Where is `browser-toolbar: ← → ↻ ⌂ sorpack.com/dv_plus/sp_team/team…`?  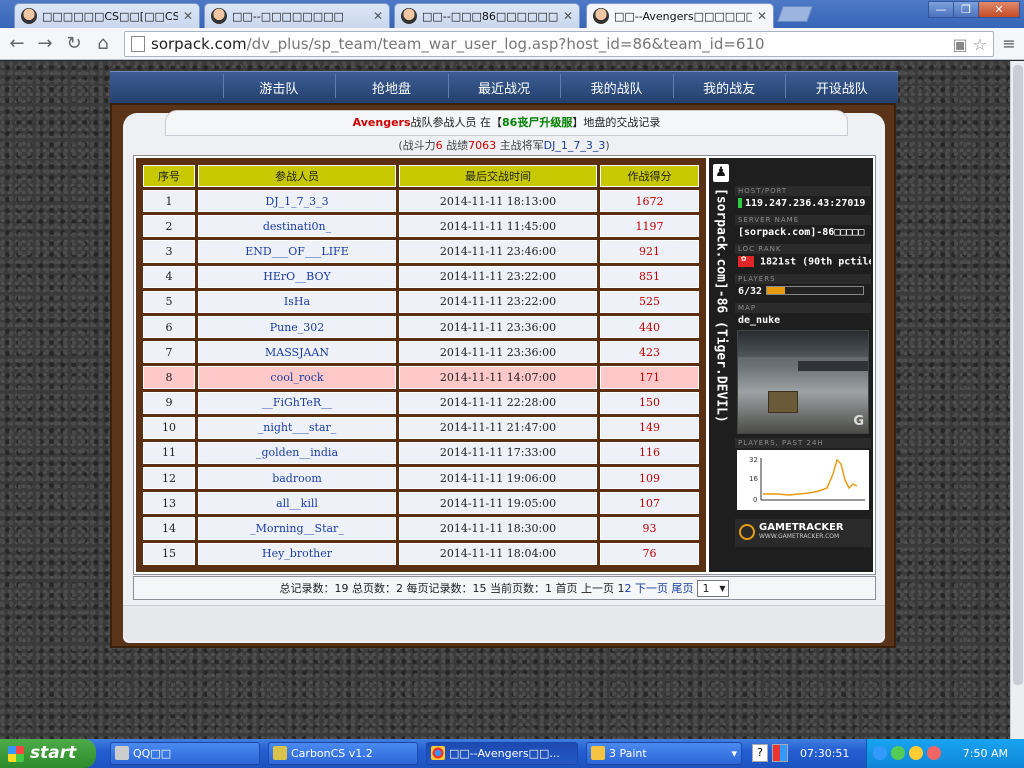
browser-toolbar: ← → ↻ ⌂ sorpack.com/dv_plus/sp_team/team… is located at coordinates (512, 44).